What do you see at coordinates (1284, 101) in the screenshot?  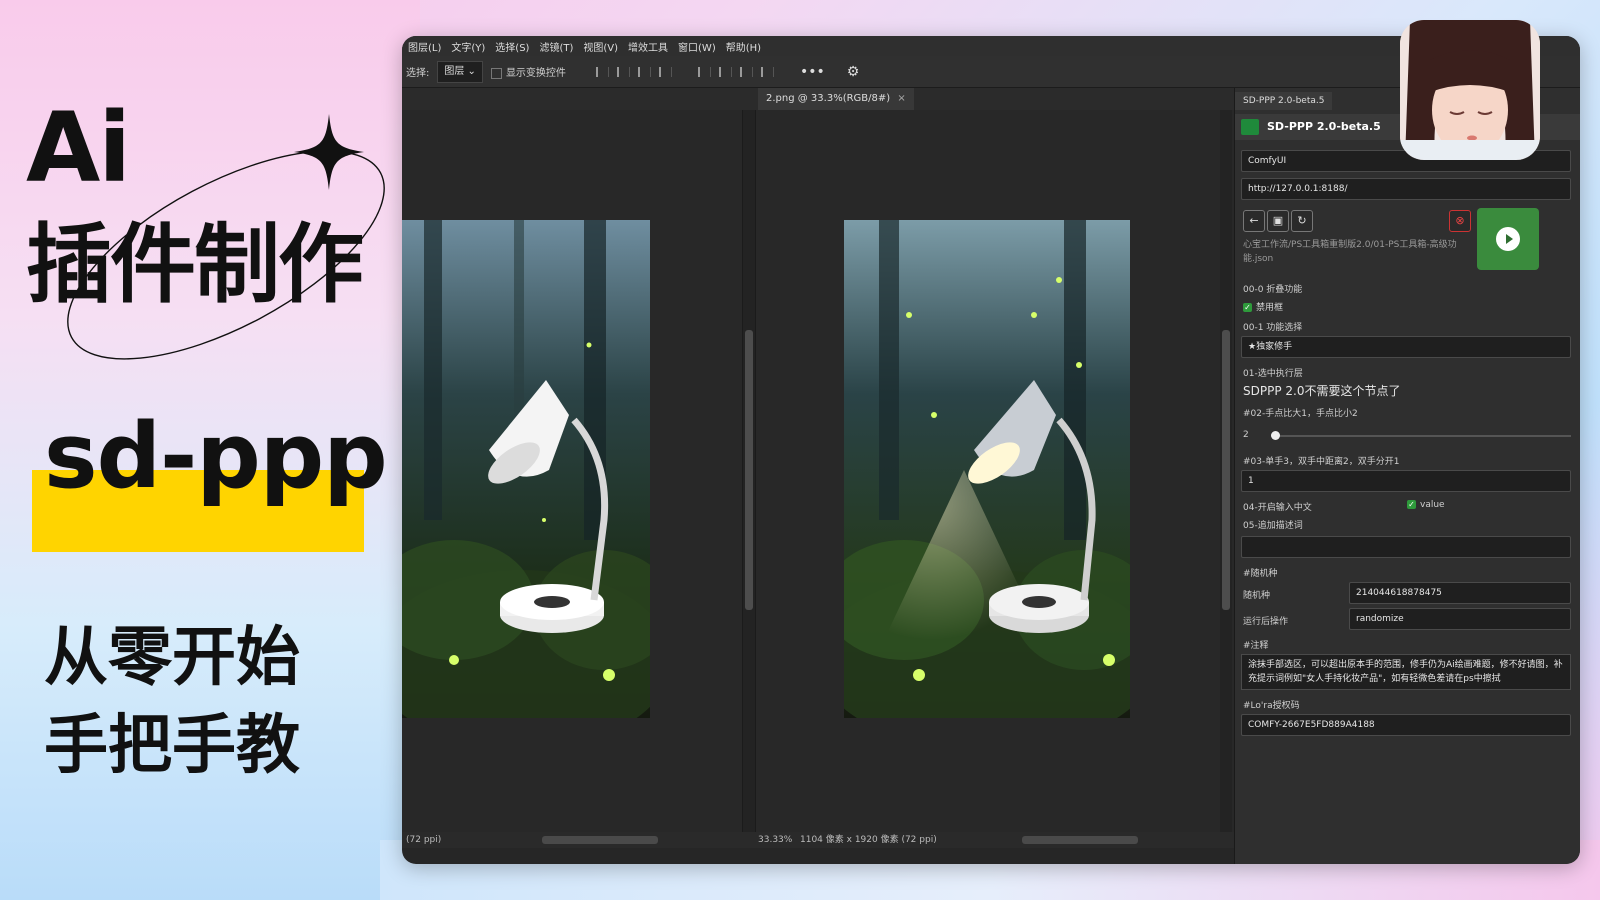 I see `panel-tab: SD-PPP 2.0-beta.5` at bounding box center [1284, 101].